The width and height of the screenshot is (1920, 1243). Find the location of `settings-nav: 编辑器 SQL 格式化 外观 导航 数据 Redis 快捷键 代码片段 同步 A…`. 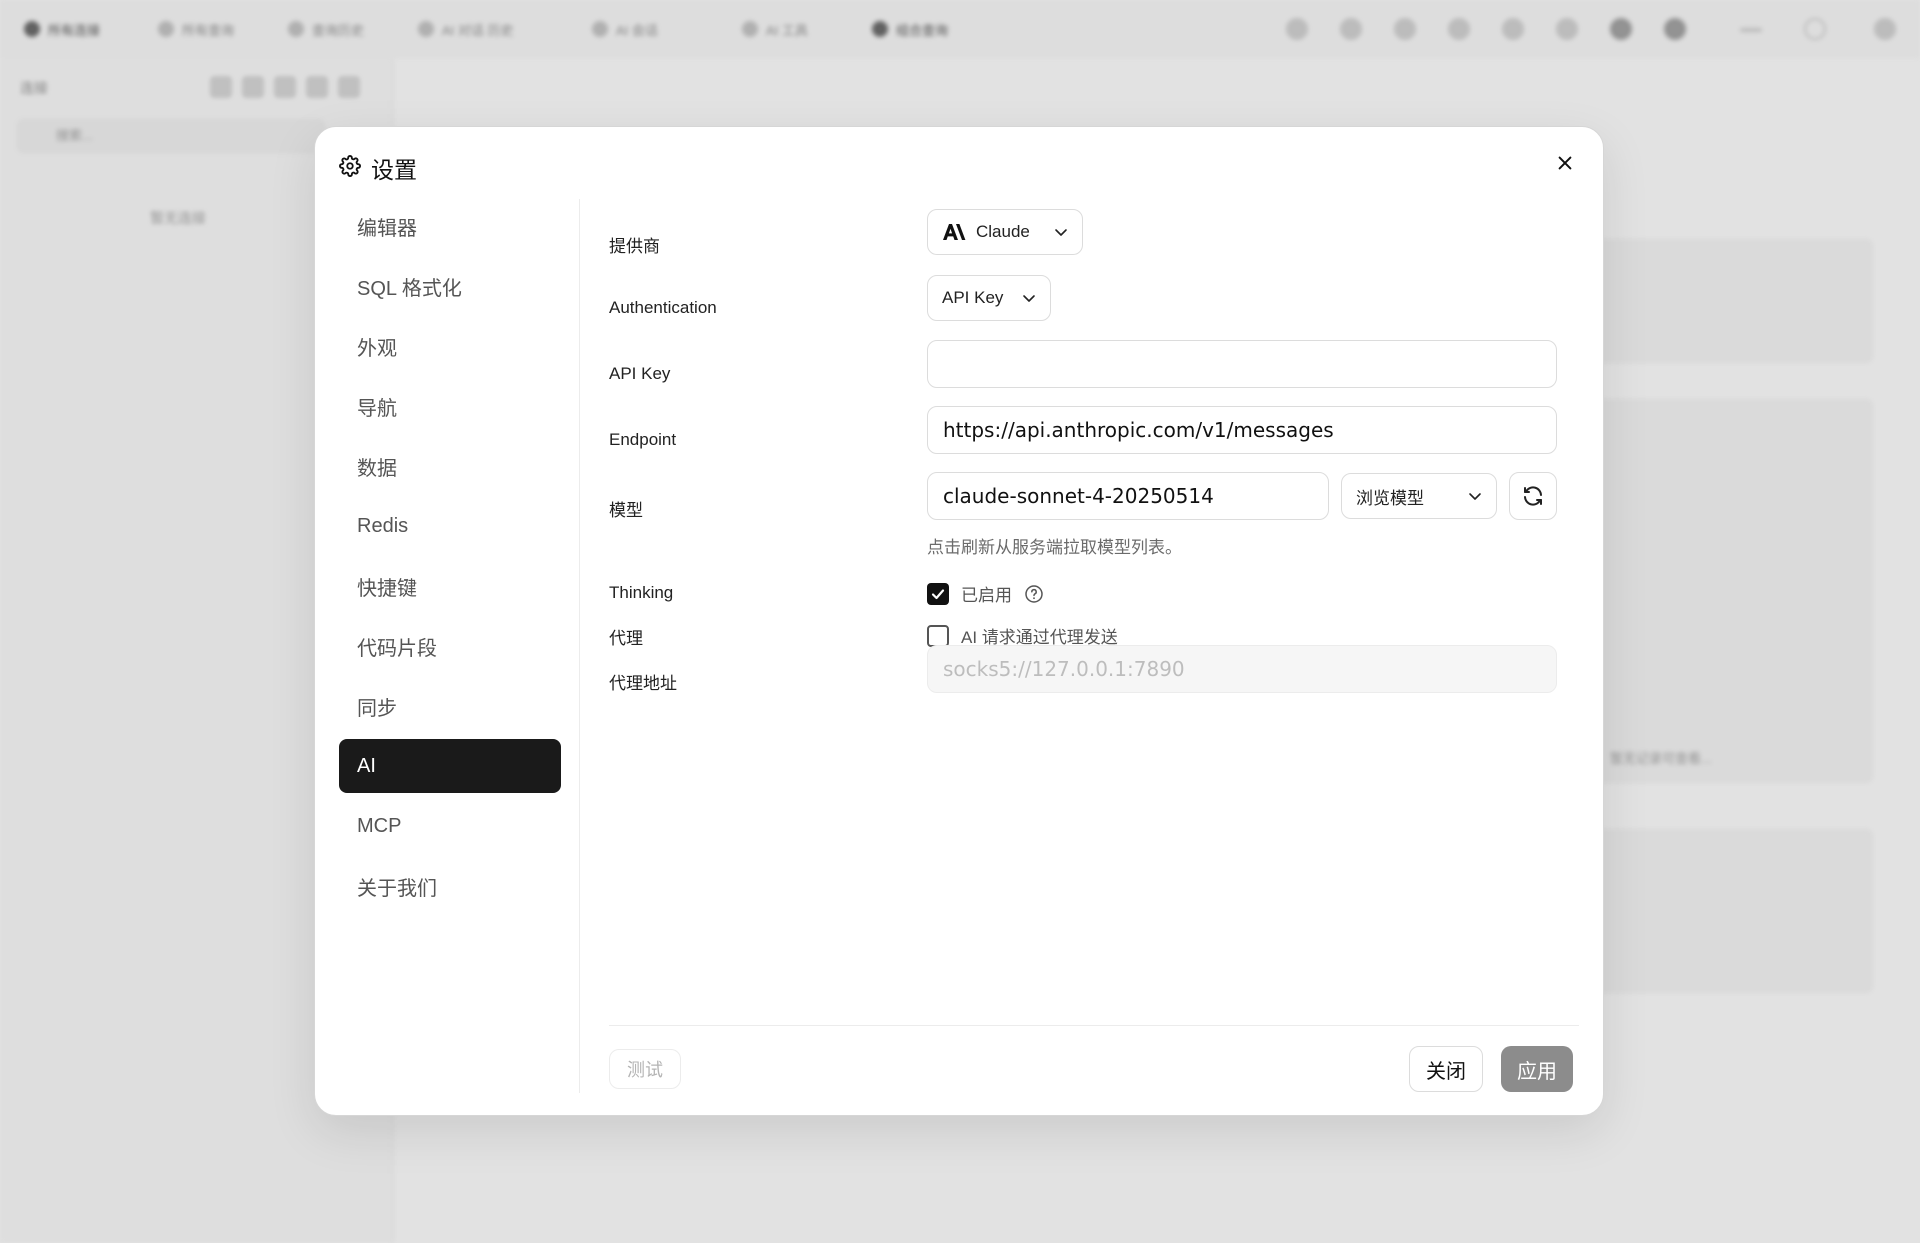

settings-nav: 编辑器 SQL 格式化 外观 导航 数据 Redis 快捷键 代码片段 同步 A… is located at coordinates (450, 559).